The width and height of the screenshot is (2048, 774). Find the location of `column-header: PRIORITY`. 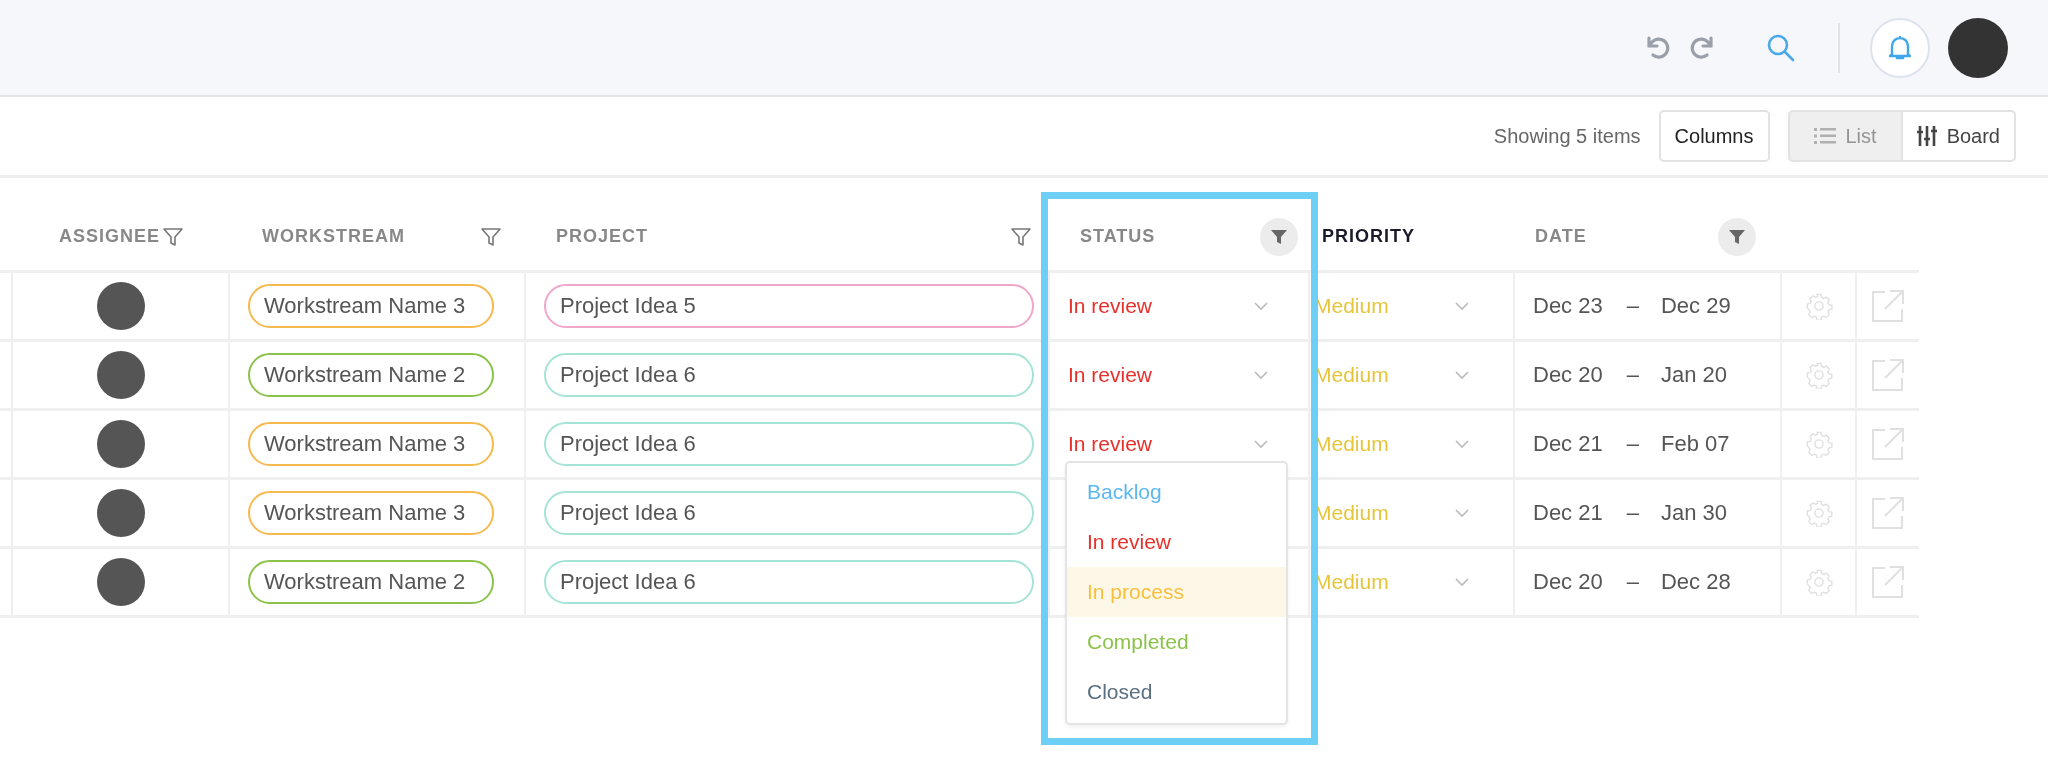

column-header: PRIORITY is located at coordinates (1368, 236).